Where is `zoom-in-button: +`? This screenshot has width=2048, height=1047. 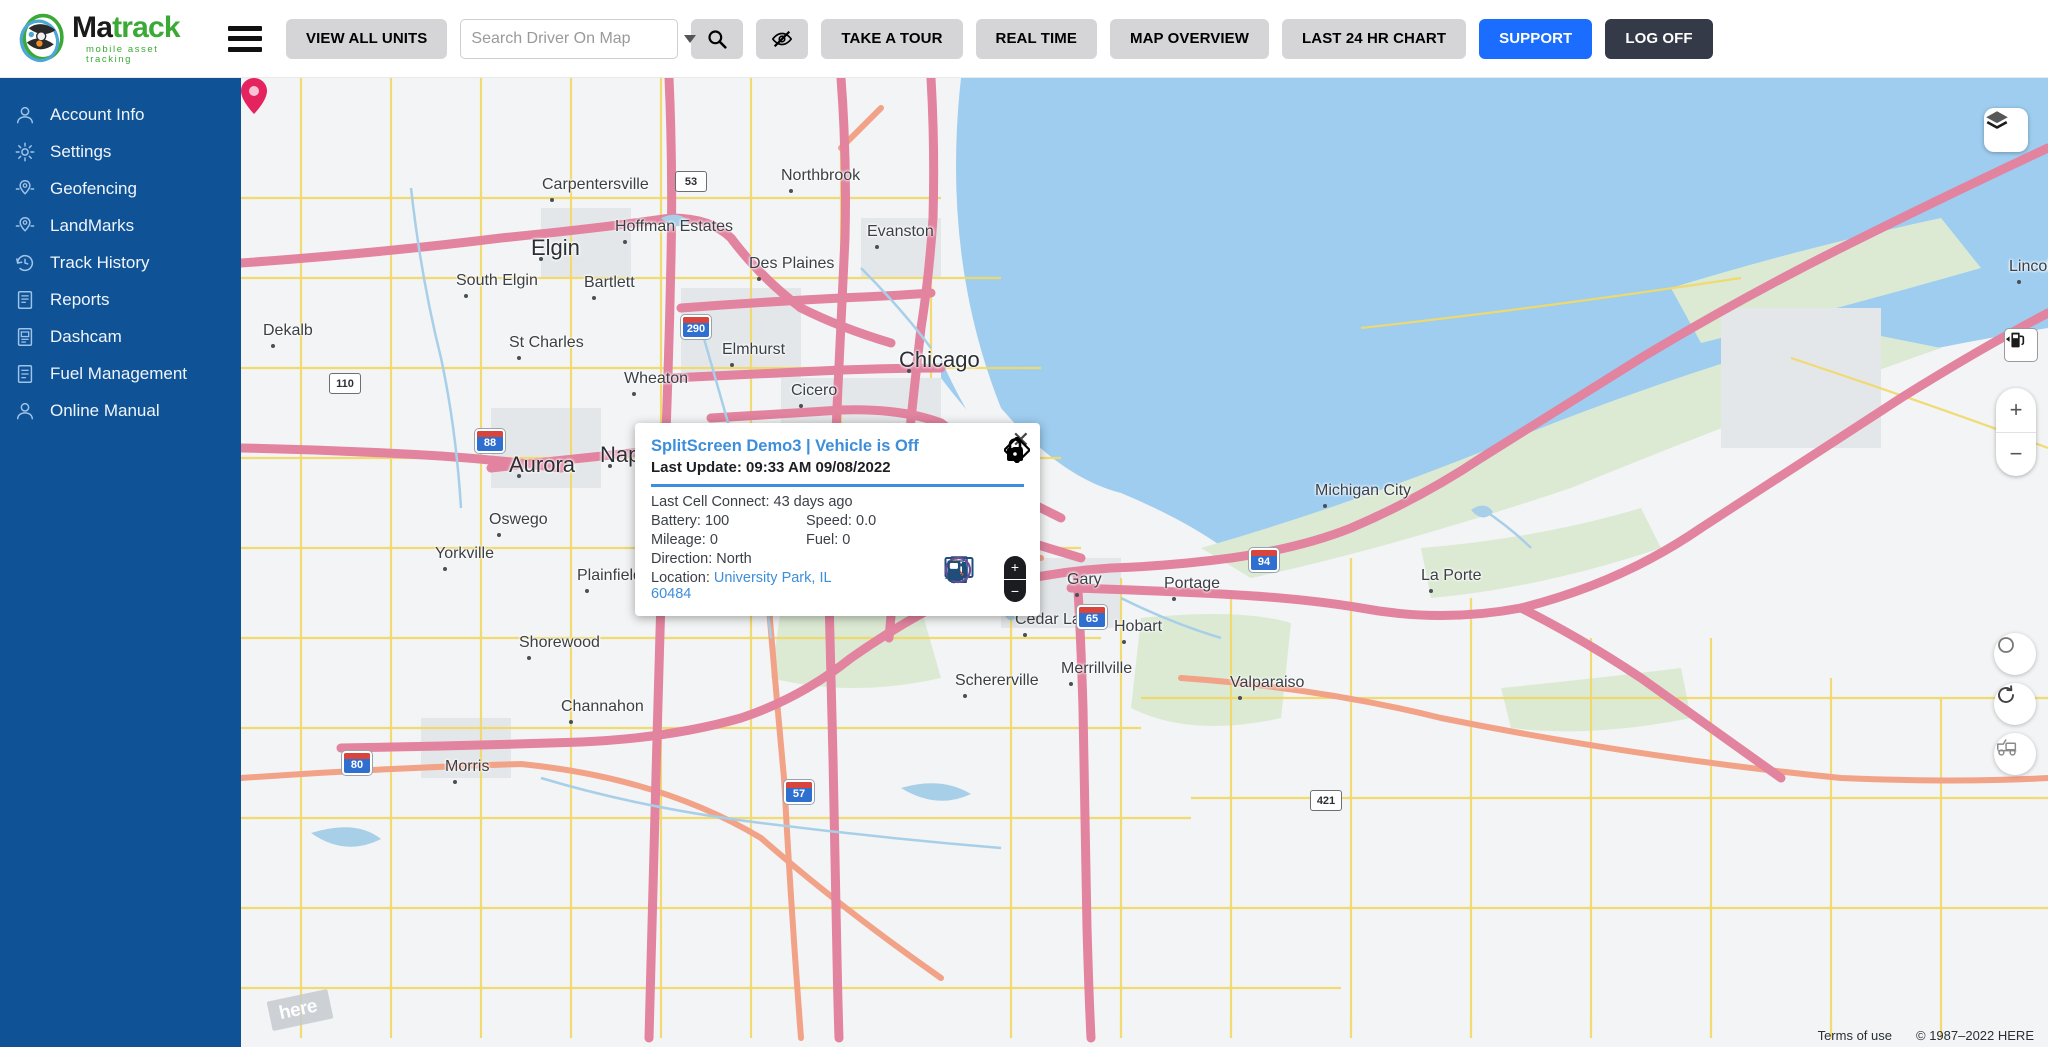
zoom-in-button: + is located at coordinates (2016, 410).